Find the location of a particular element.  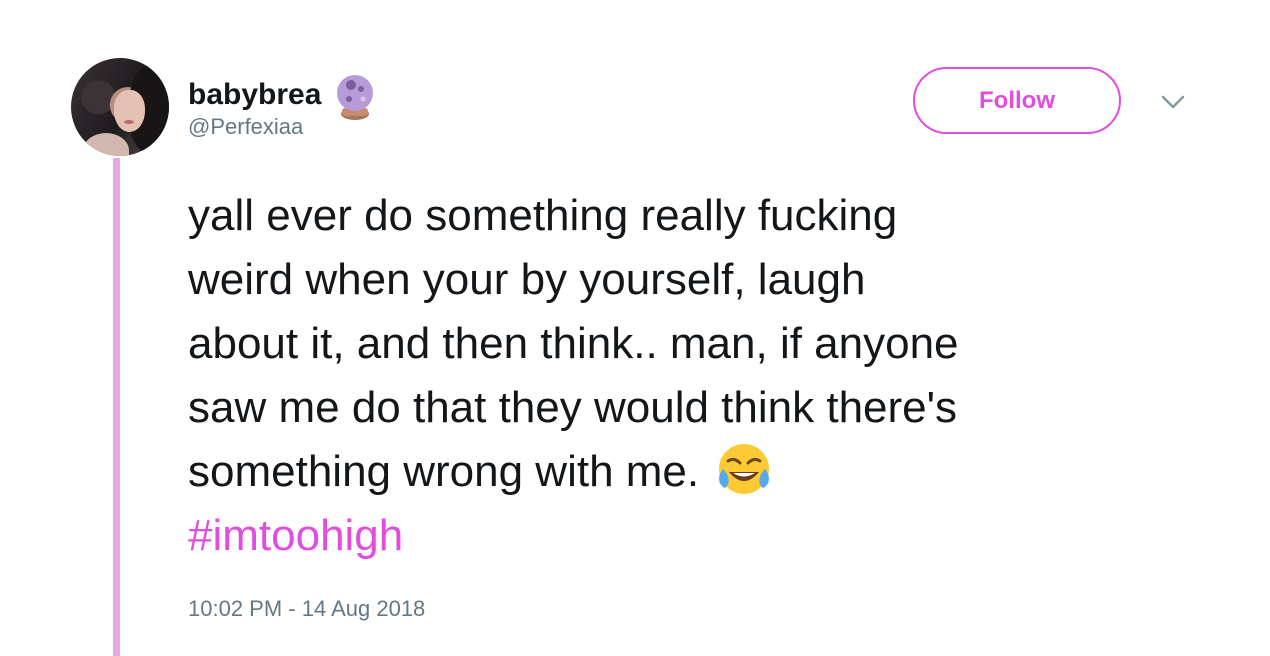

chevron-down-icon is located at coordinates (1173, 102).